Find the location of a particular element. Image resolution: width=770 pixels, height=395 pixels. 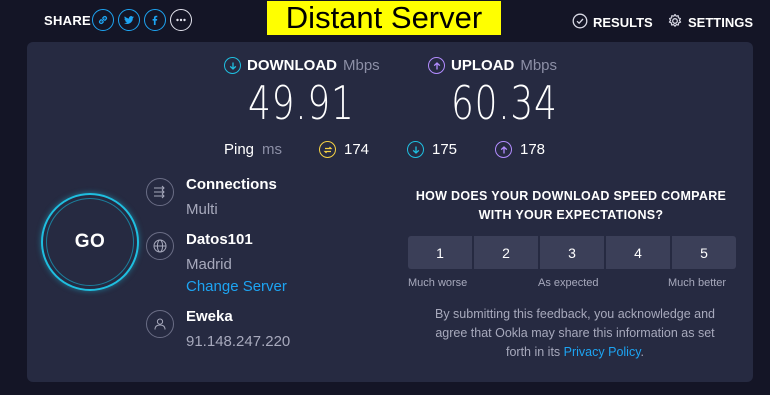

page-title: Distant Server is located at coordinates (384, 18).